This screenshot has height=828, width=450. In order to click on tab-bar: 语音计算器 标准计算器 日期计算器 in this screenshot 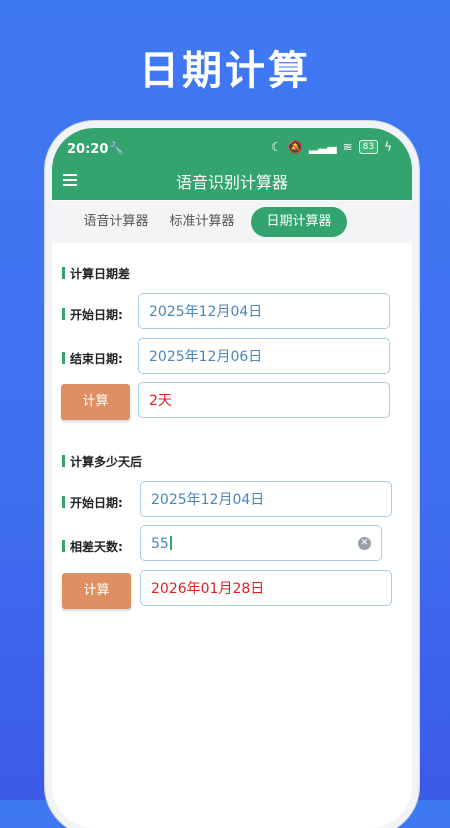, I will do `click(232, 222)`.